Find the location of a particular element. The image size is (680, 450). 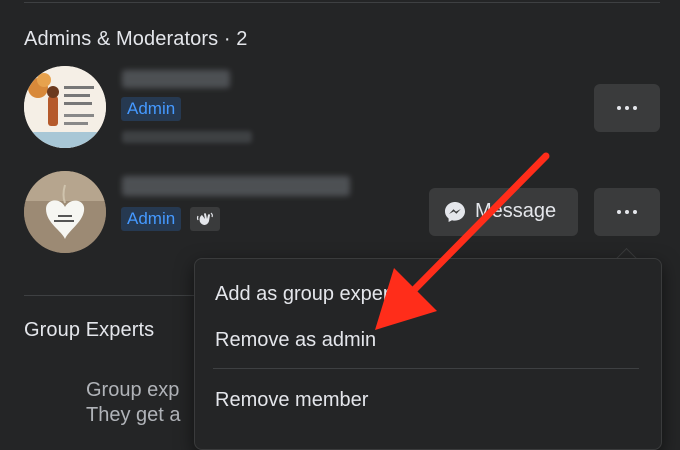

member-1-name is located at coordinates (176, 79).